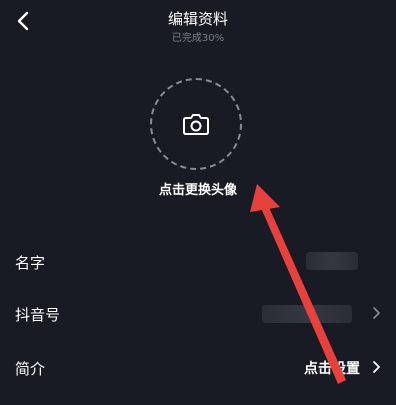  Describe the element at coordinates (307, 314) in the screenshot. I see `douyin-id-value-blurred` at that location.